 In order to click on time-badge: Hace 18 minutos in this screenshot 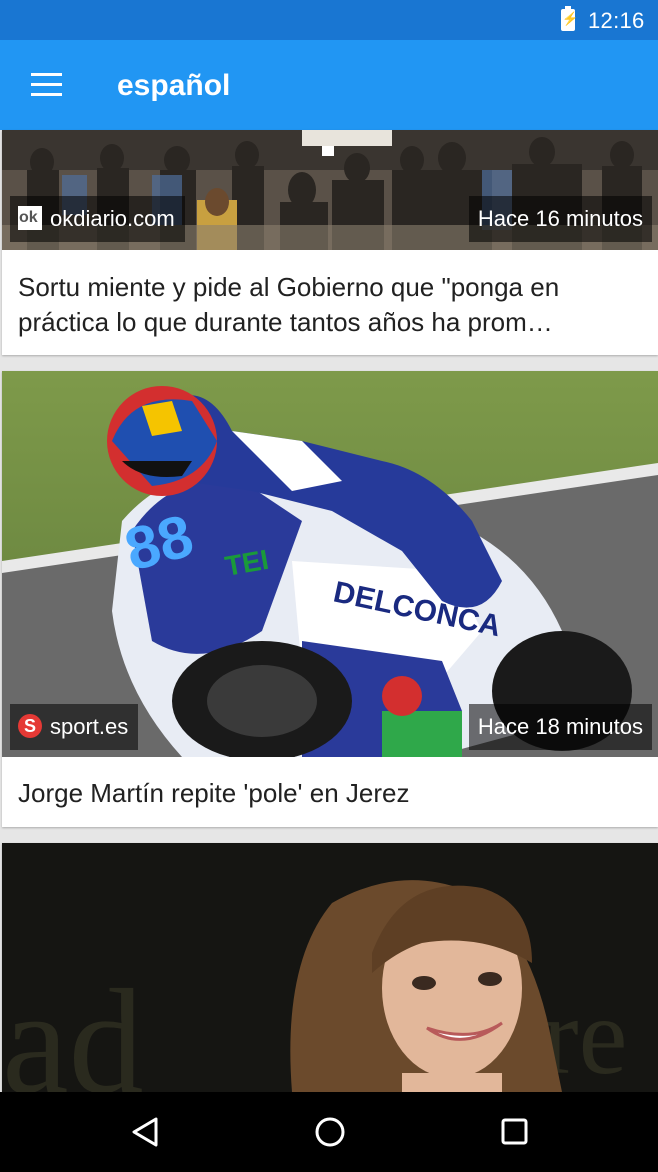, I will do `click(560, 727)`.